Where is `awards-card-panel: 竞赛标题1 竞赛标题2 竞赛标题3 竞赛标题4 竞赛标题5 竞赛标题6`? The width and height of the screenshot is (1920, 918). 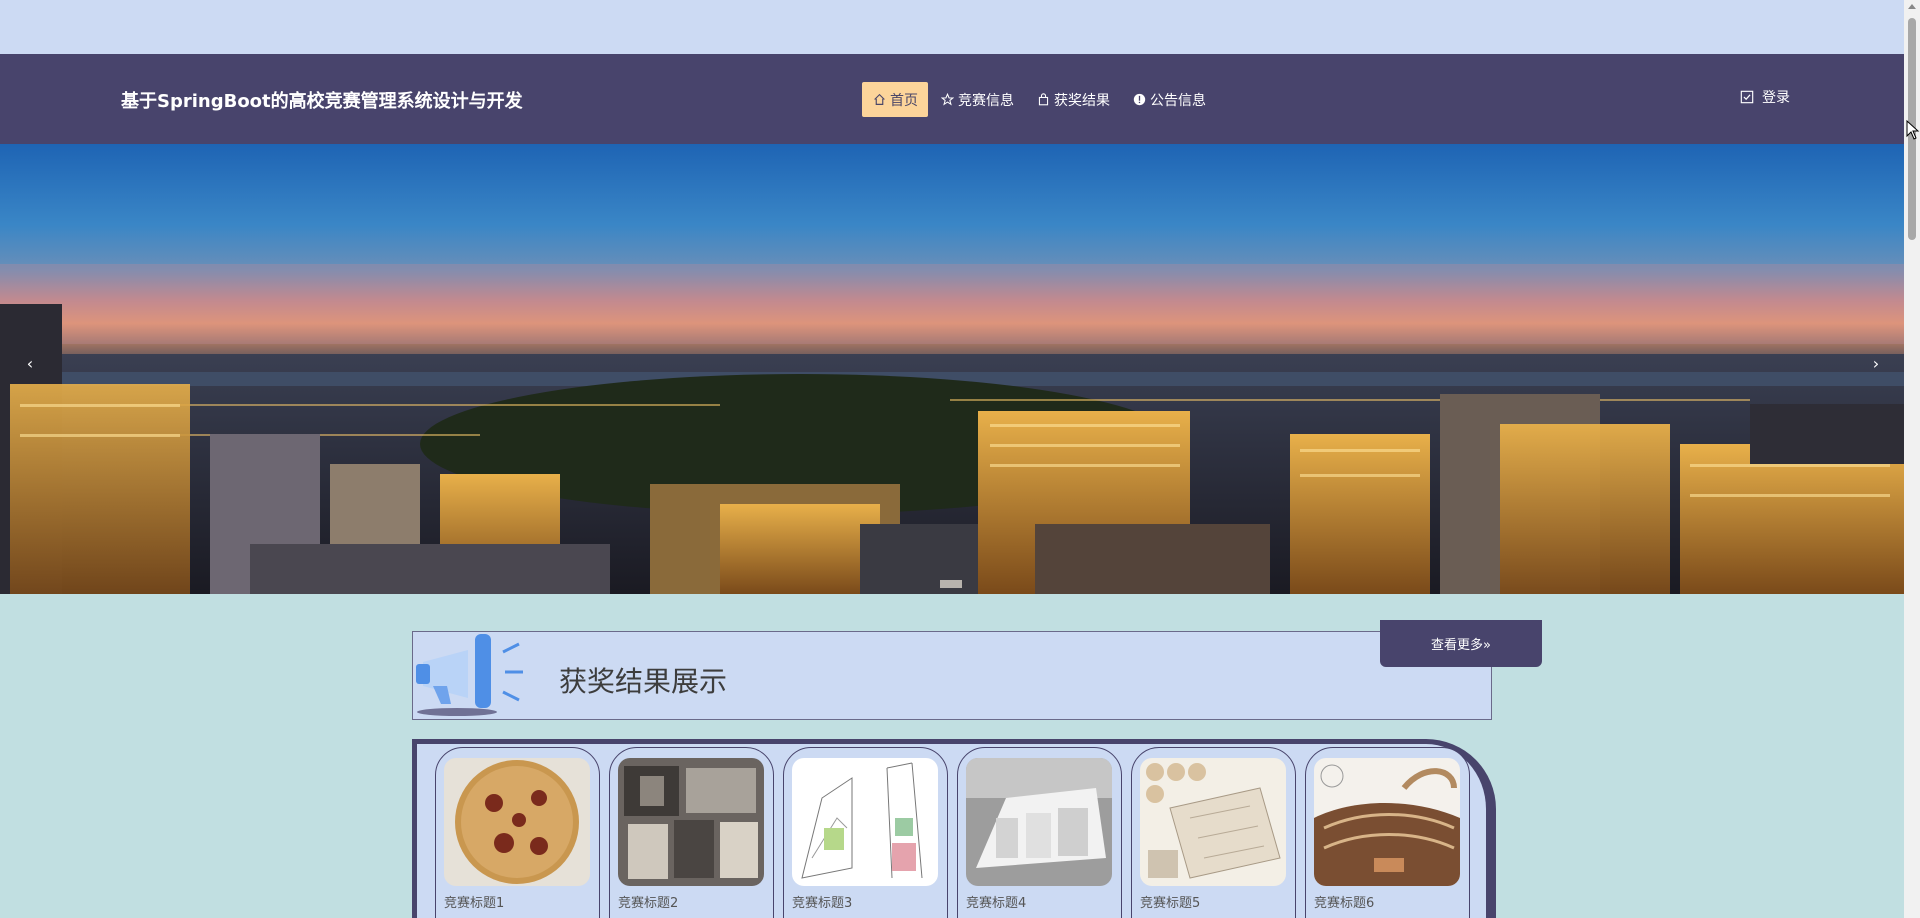 awards-card-panel: 竞赛标题1 竞赛标题2 竞赛标题3 竞赛标题4 竞赛标题5 竞赛标题6 is located at coordinates (954, 828).